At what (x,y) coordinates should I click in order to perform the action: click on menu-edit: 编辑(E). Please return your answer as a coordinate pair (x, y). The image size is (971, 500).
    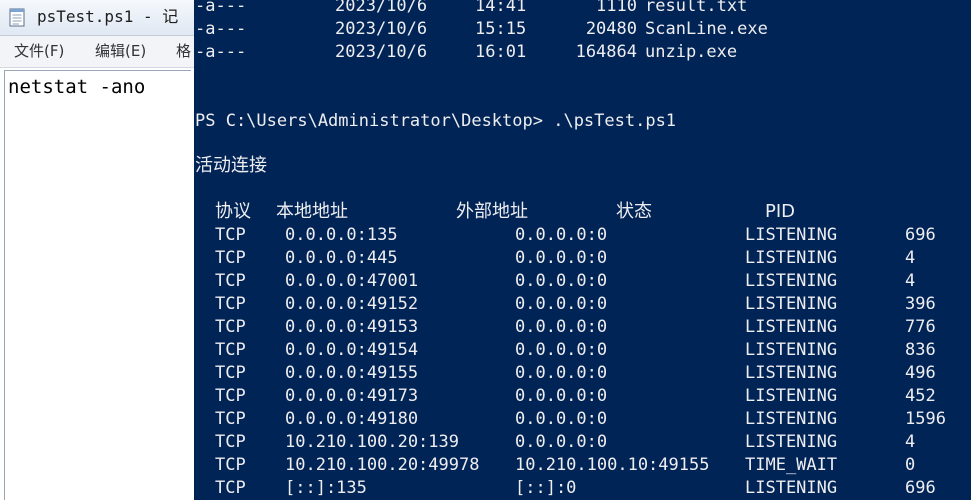
    Looking at the image, I should click on (120, 51).